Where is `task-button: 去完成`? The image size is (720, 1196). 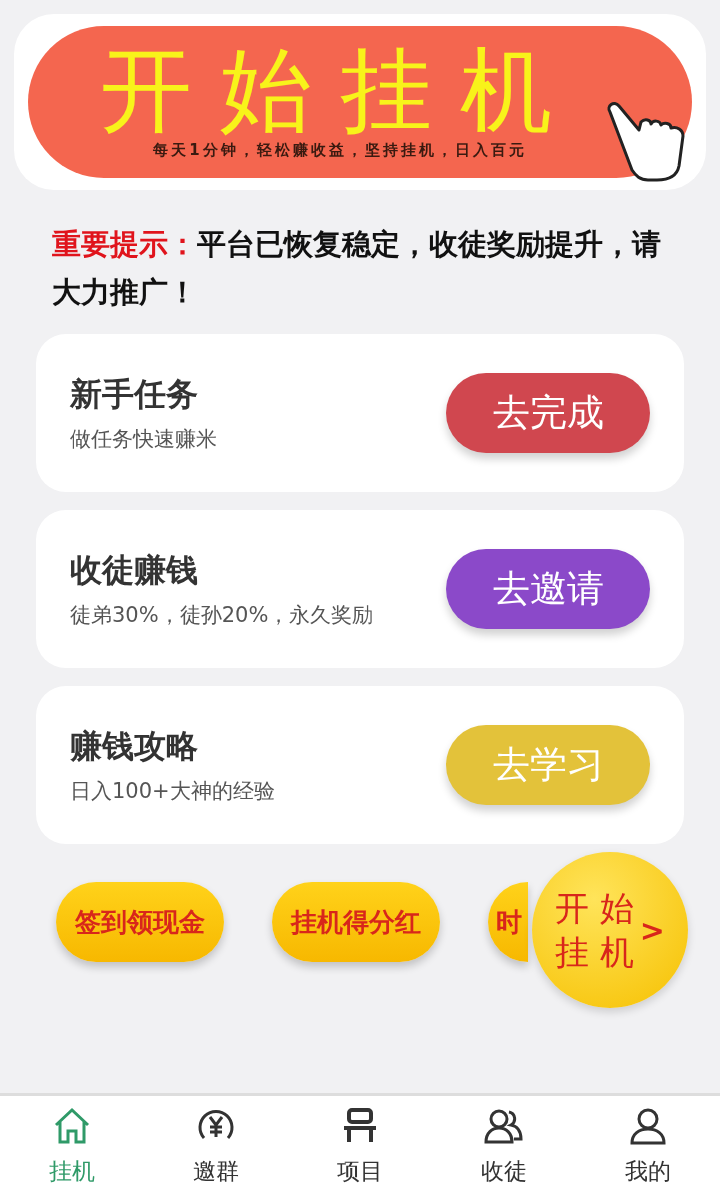 task-button: 去完成 is located at coordinates (548, 413).